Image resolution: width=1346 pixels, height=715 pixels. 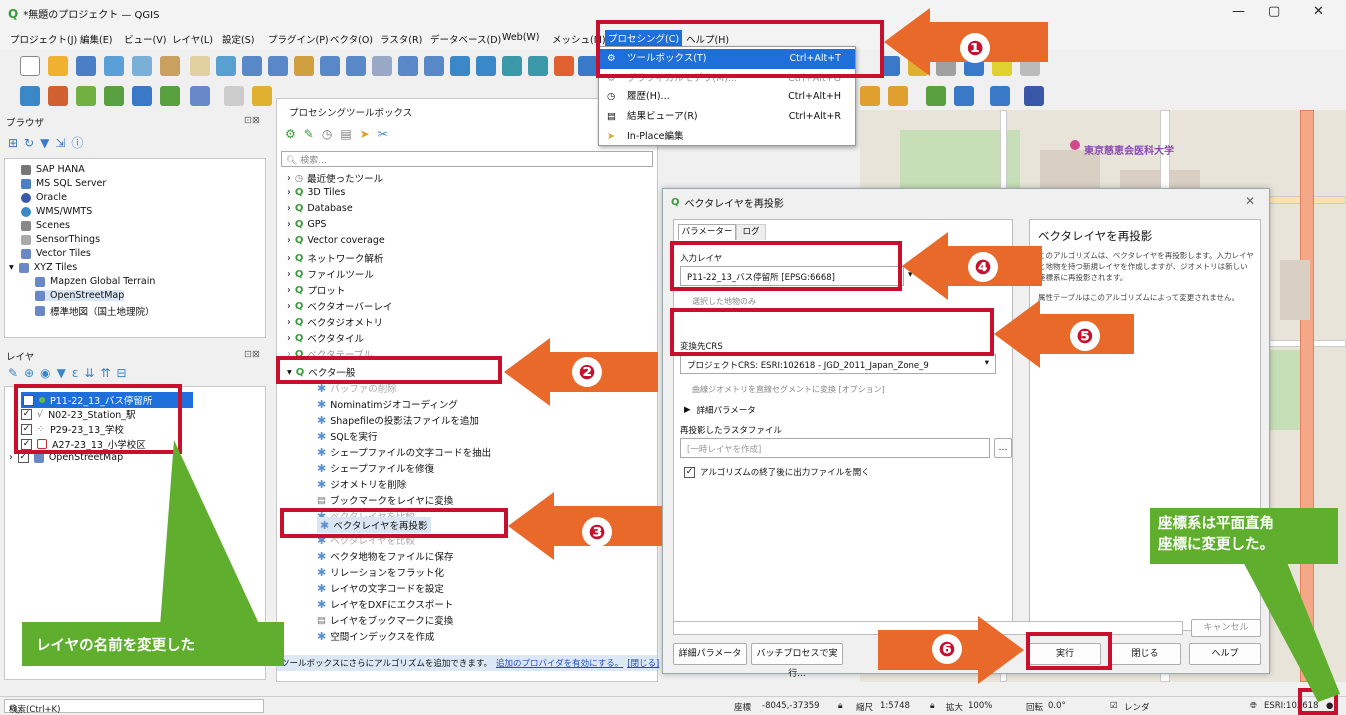 What do you see at coordinates (521, 37) in the screenshot?
I see `menu-web: Web(W)` at bounding box center [521, 37].